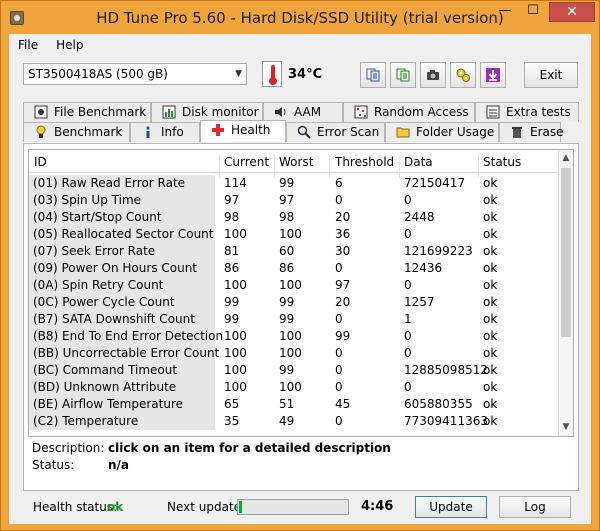  I want to click on threshold-value: 36, so click(343, 234).